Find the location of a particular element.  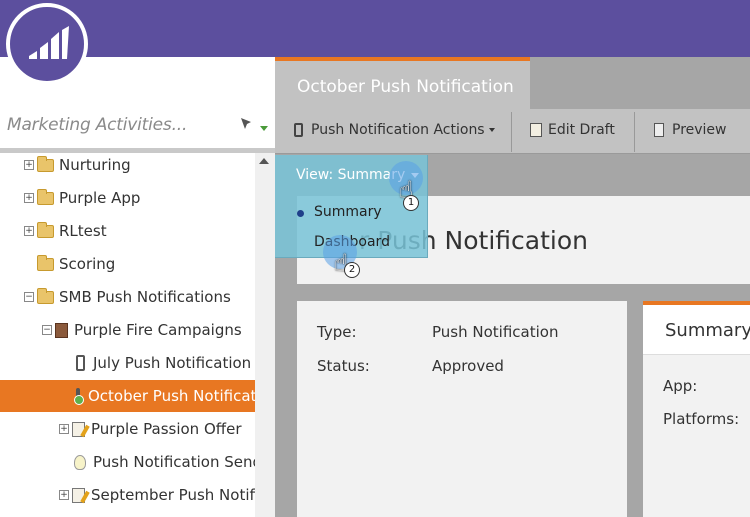

lightbulb-icon is located at coordinates (80, 462).